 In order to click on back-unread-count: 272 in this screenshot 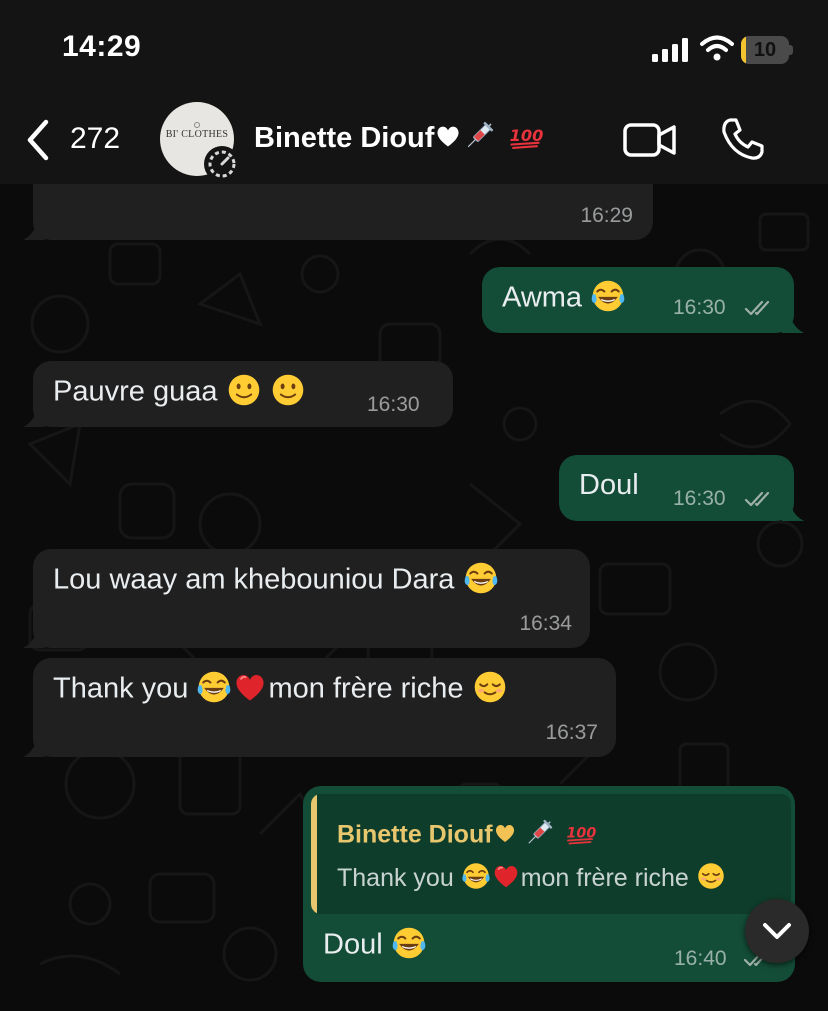, I will do `click(95, 139)`.